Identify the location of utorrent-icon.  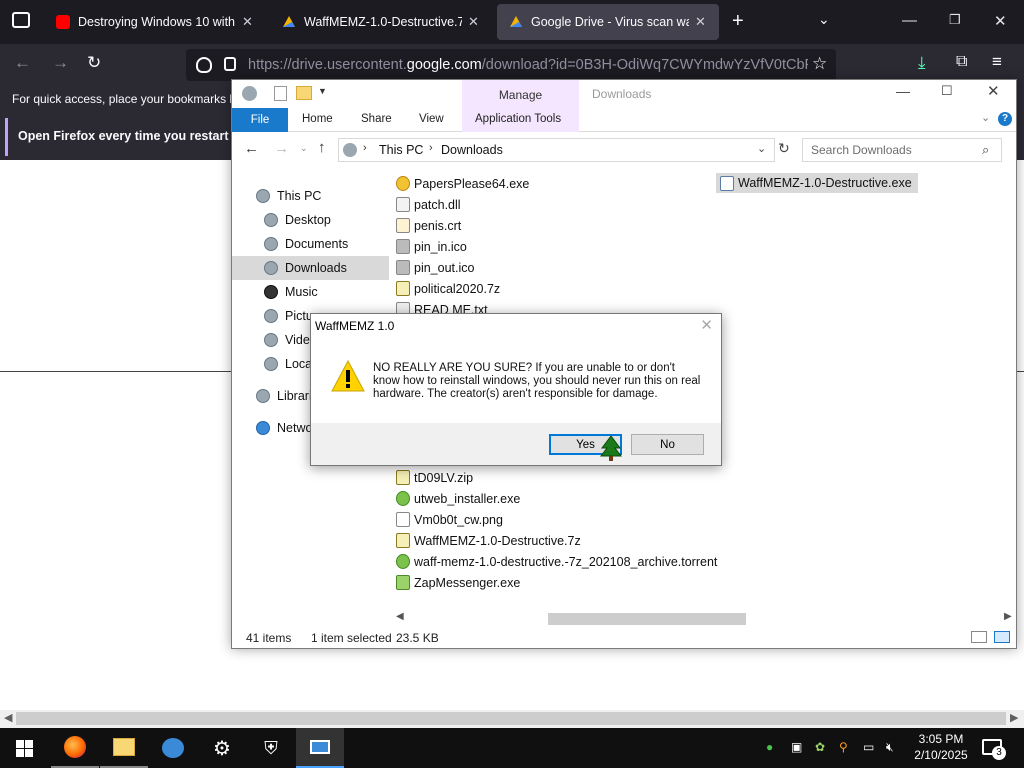
(403, 498).